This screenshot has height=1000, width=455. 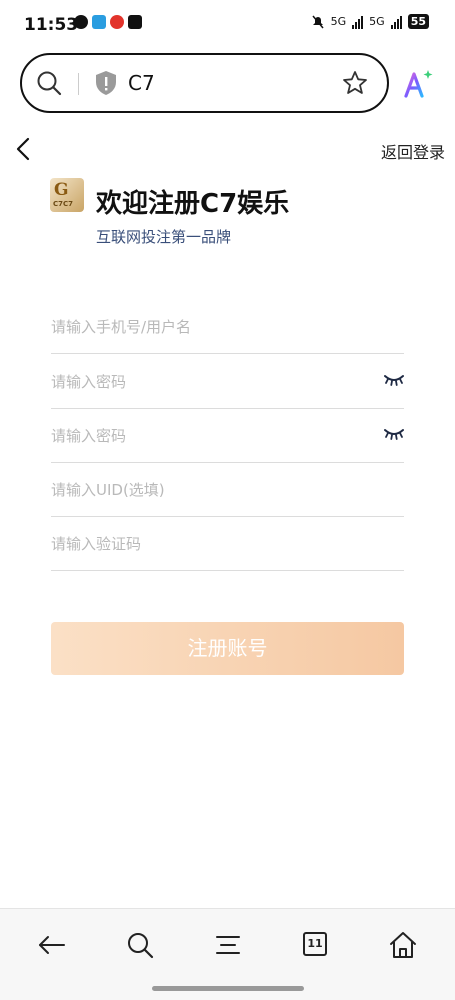 What do you see at coordinates (106, 83) in the screenshot?
I see `shield-icon` at bounding box center [106, 83].